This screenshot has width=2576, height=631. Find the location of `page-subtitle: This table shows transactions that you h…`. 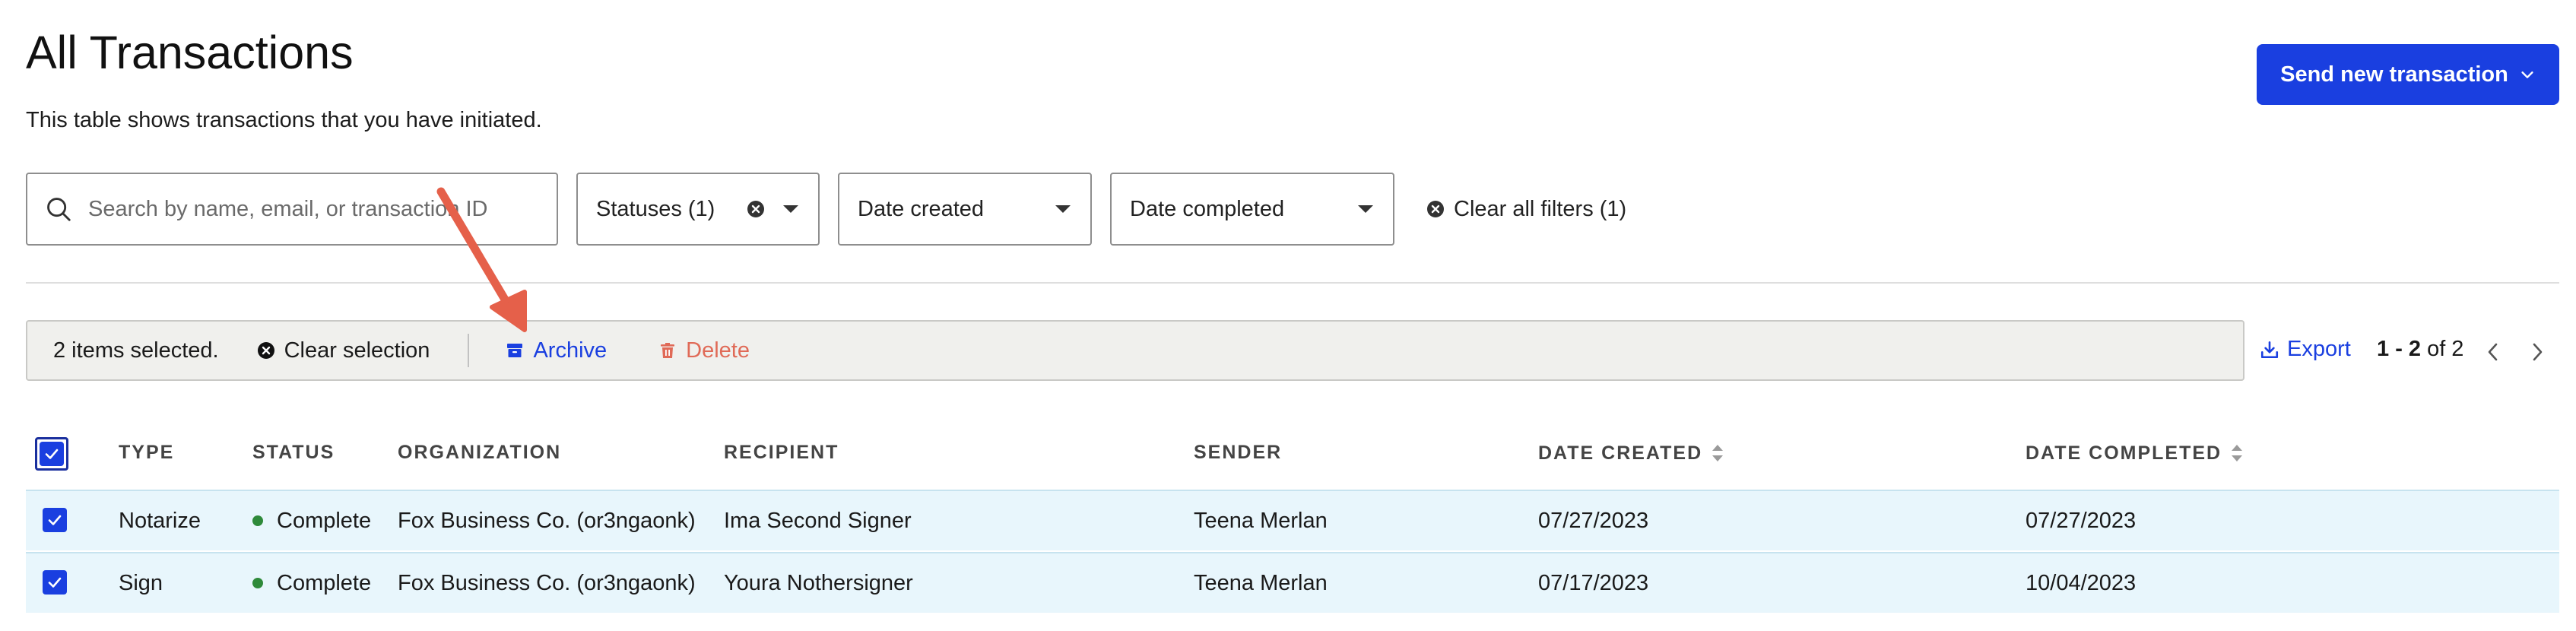

page-subtitle: This table shows transactions that you h… is located at coordinates (284, 120).